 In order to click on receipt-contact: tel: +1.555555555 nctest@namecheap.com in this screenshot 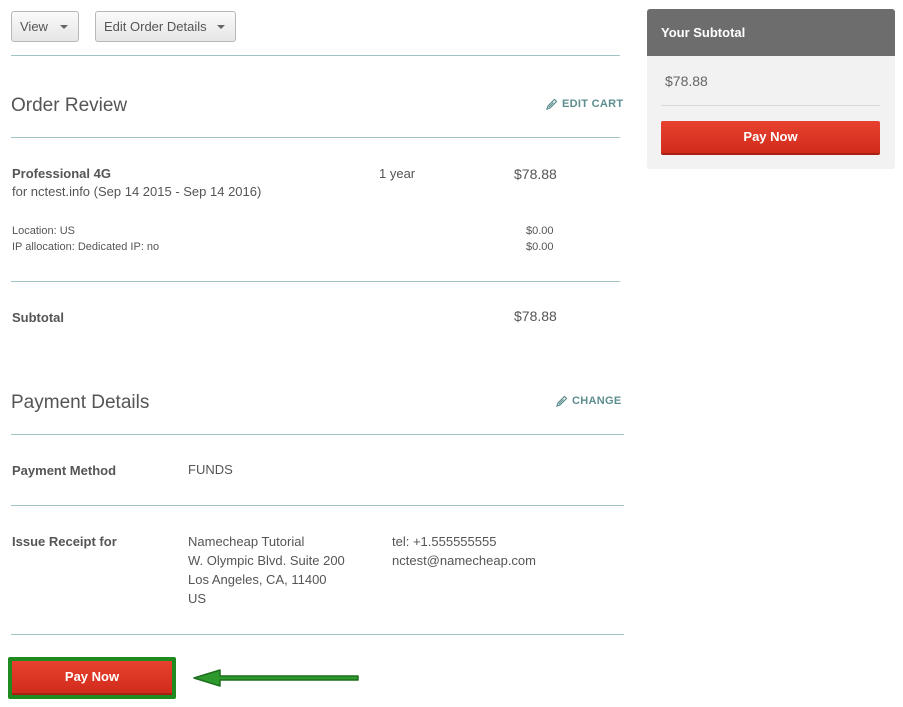, I will do `click(464, 551)`.